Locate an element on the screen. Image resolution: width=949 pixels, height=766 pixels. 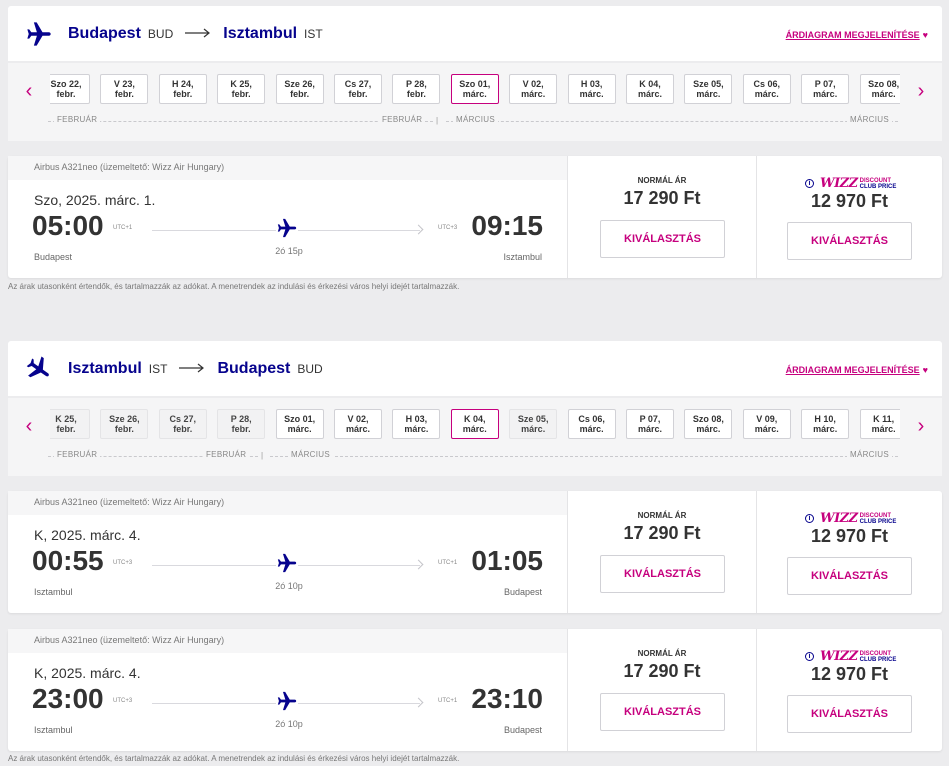
date-day: V 02, is located at coordinates (533, 84).